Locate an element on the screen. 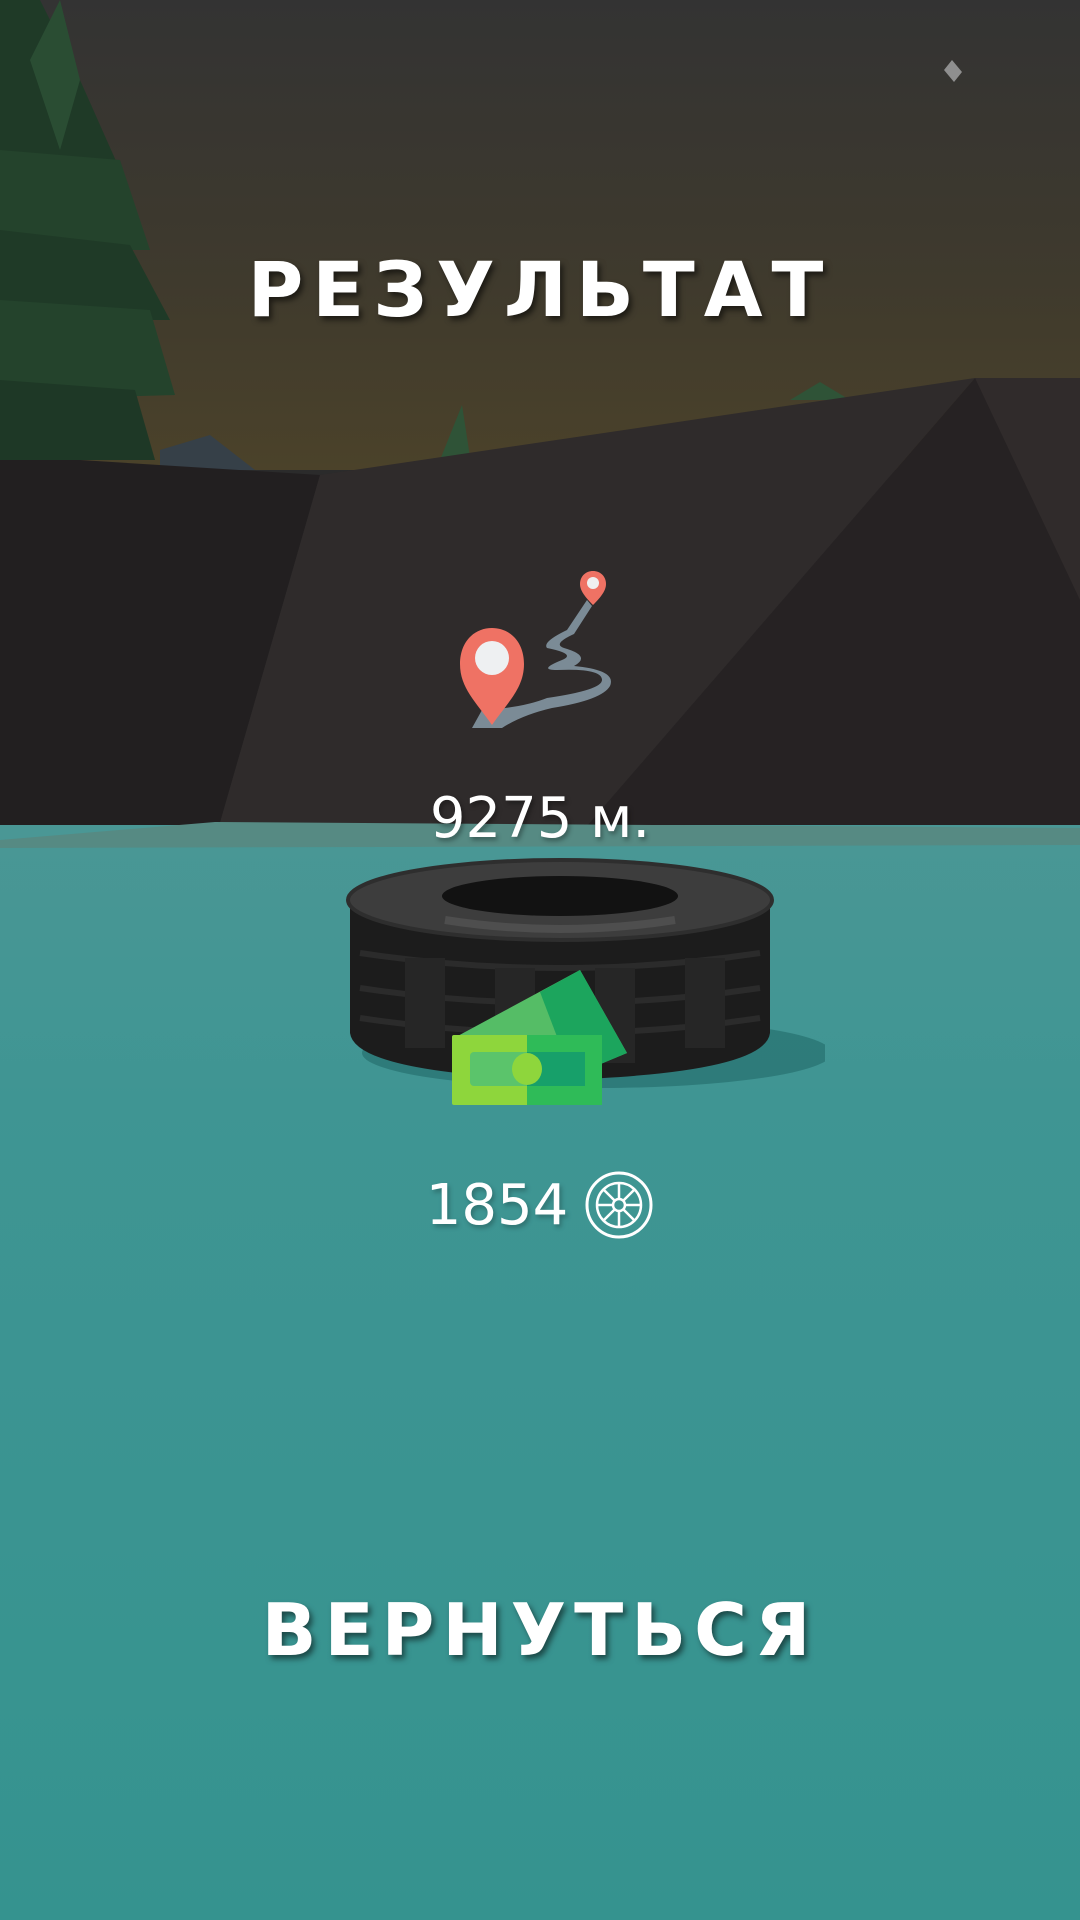 Image resolution: width=1080 pixels, height=1920 pixels. coins-value: 1854 is located at coordinates (497, 1205).